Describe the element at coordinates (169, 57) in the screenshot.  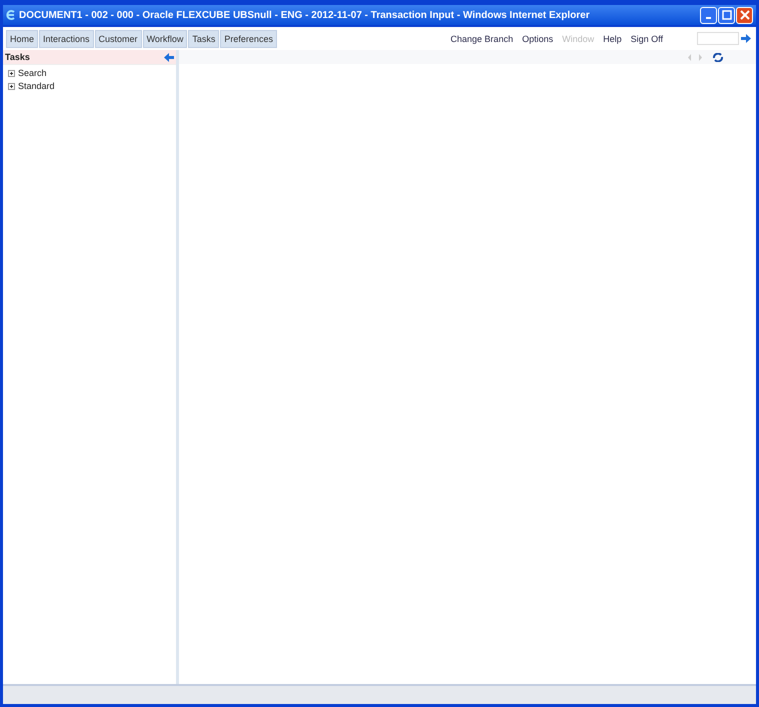
I see `arrow-left-icon` at that location.